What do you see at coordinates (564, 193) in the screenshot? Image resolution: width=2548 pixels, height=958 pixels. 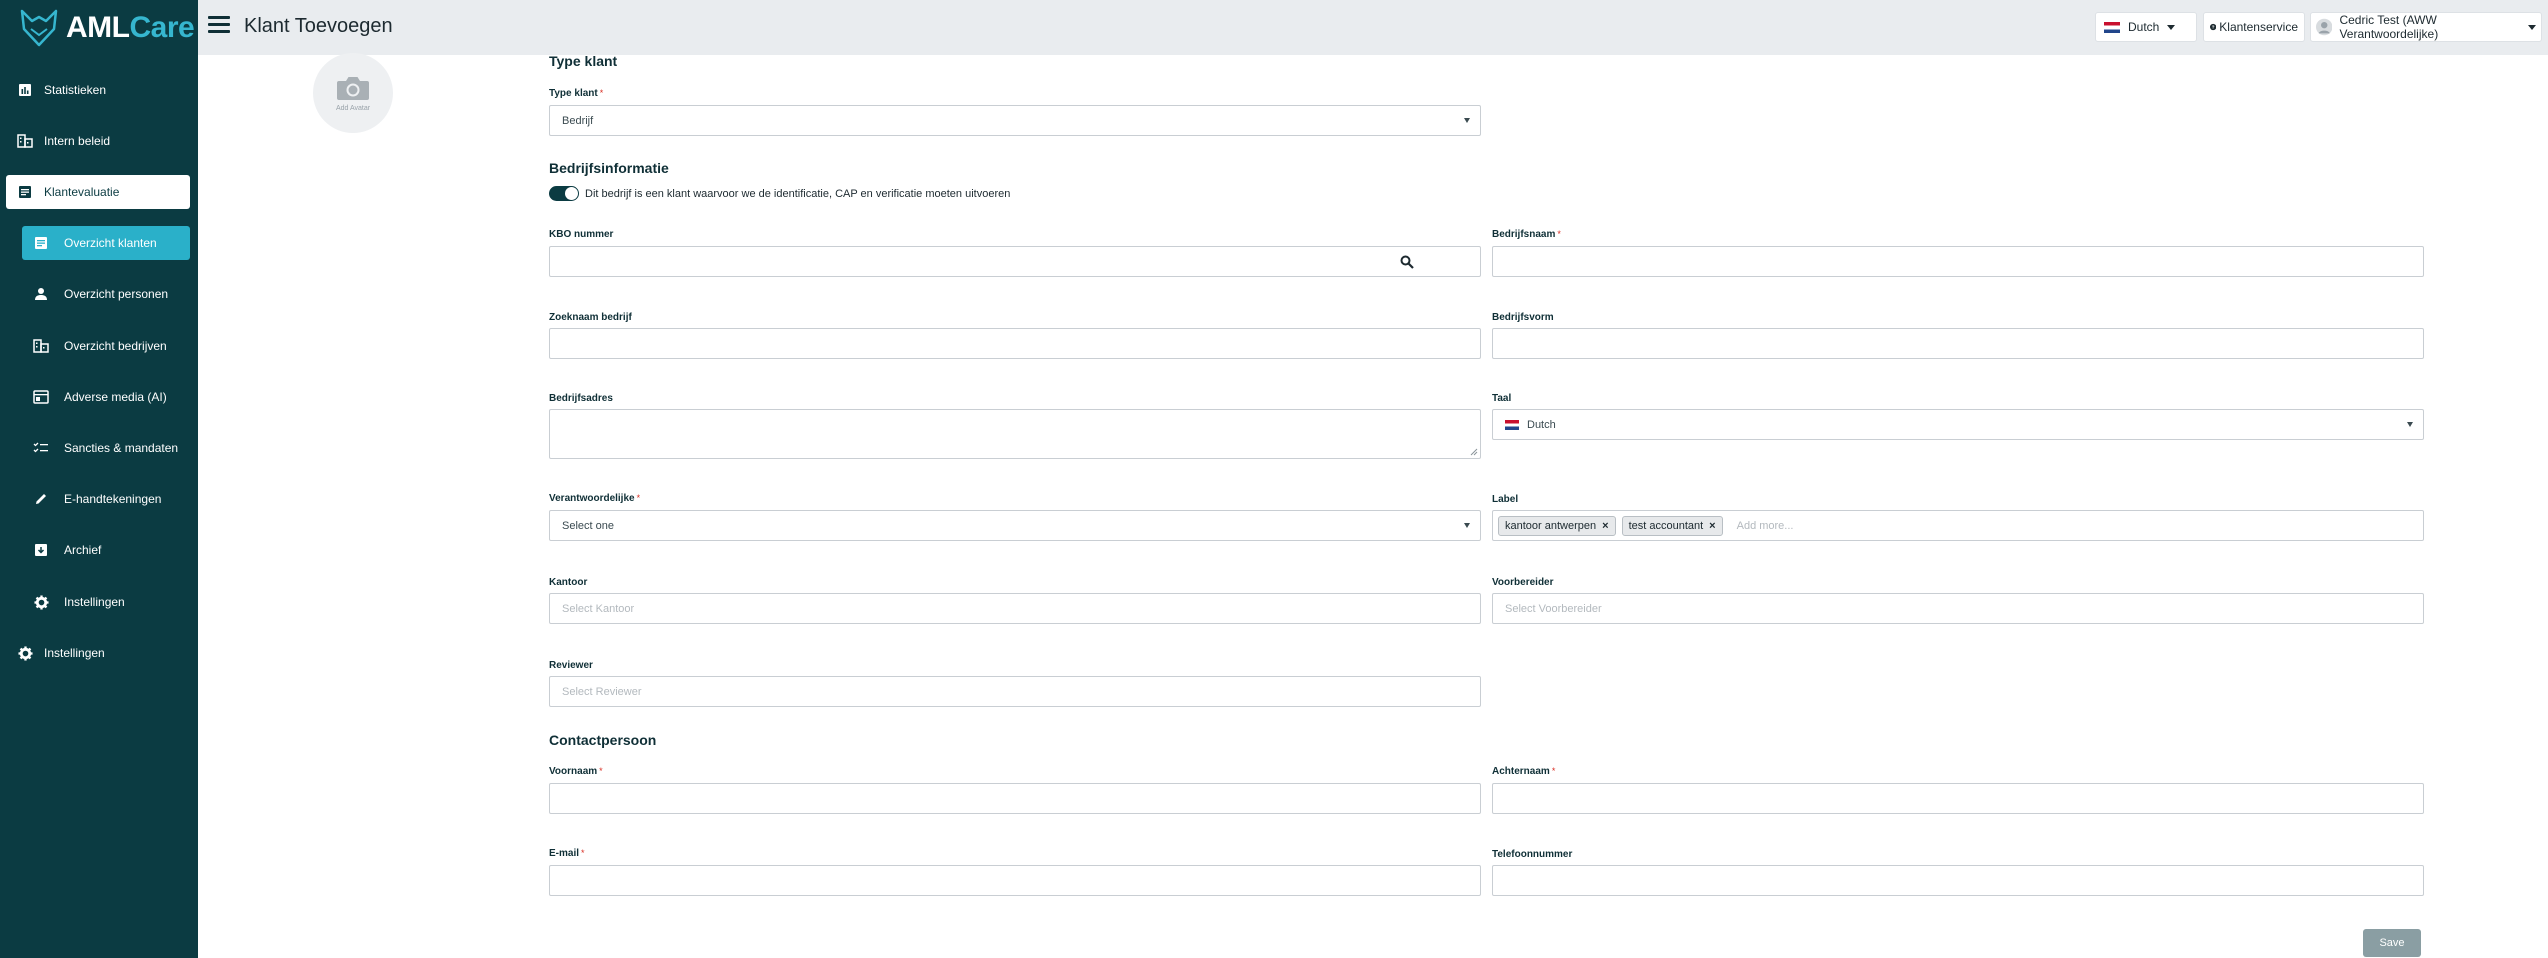 I see `identification-toggle` at bounding box center [564, 193].